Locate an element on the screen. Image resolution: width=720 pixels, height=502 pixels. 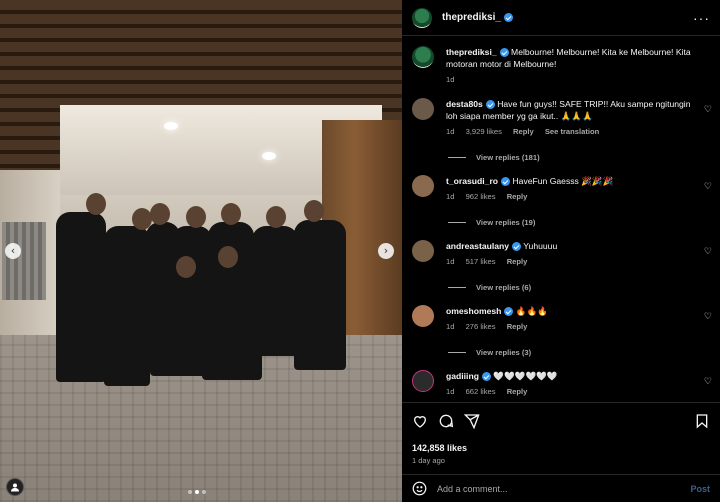
user-tag-icon is located at coordinates (15, 487).